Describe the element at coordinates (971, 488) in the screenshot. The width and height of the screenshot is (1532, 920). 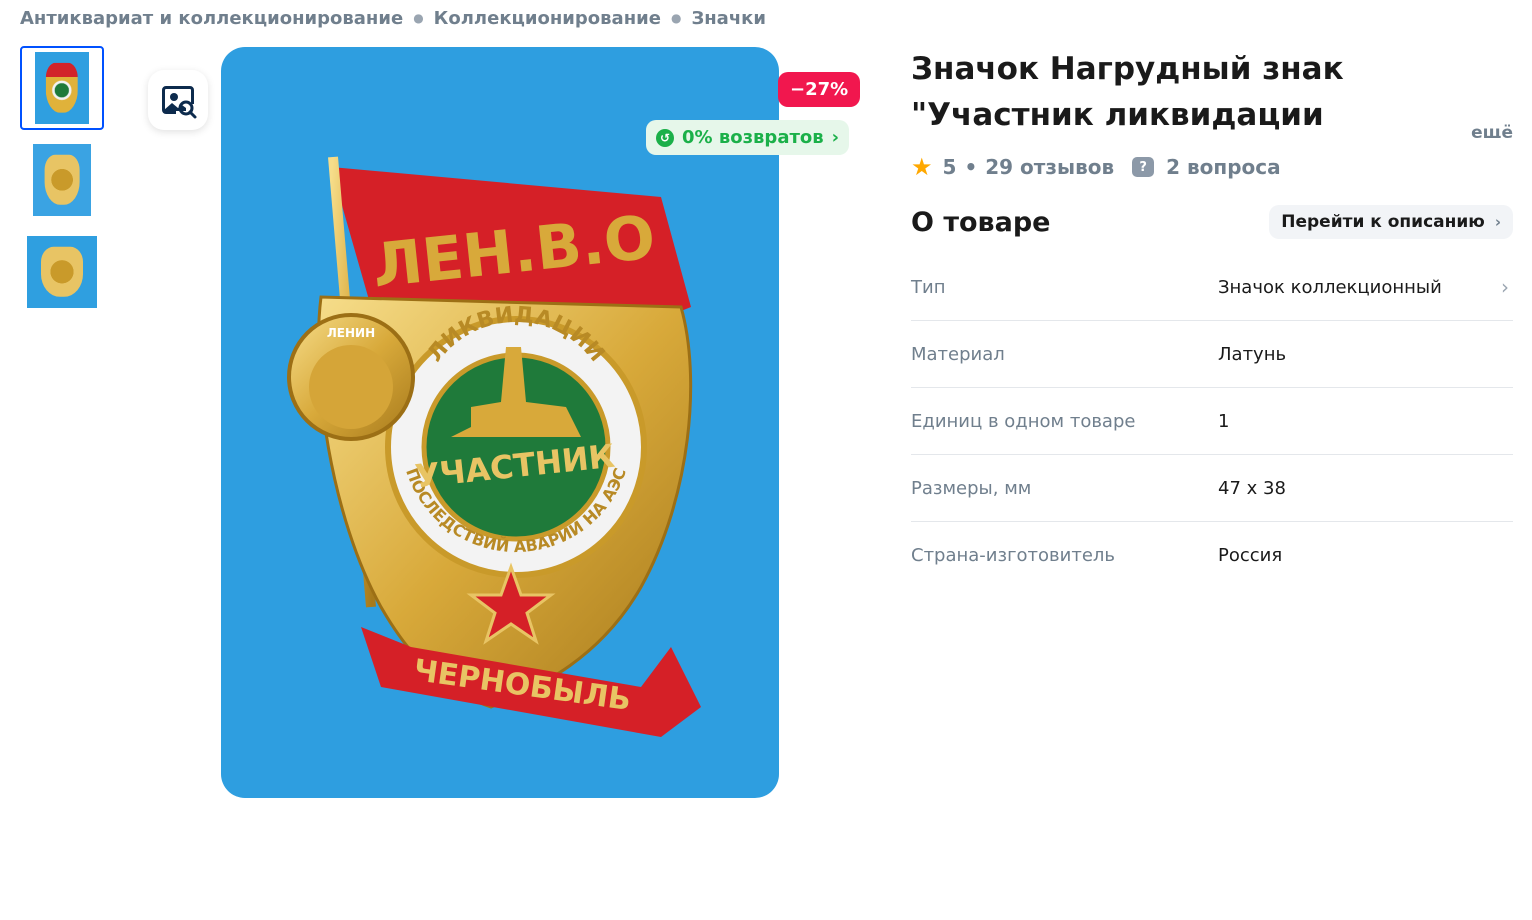
I see `property-key: Размеры, мм` at that location.